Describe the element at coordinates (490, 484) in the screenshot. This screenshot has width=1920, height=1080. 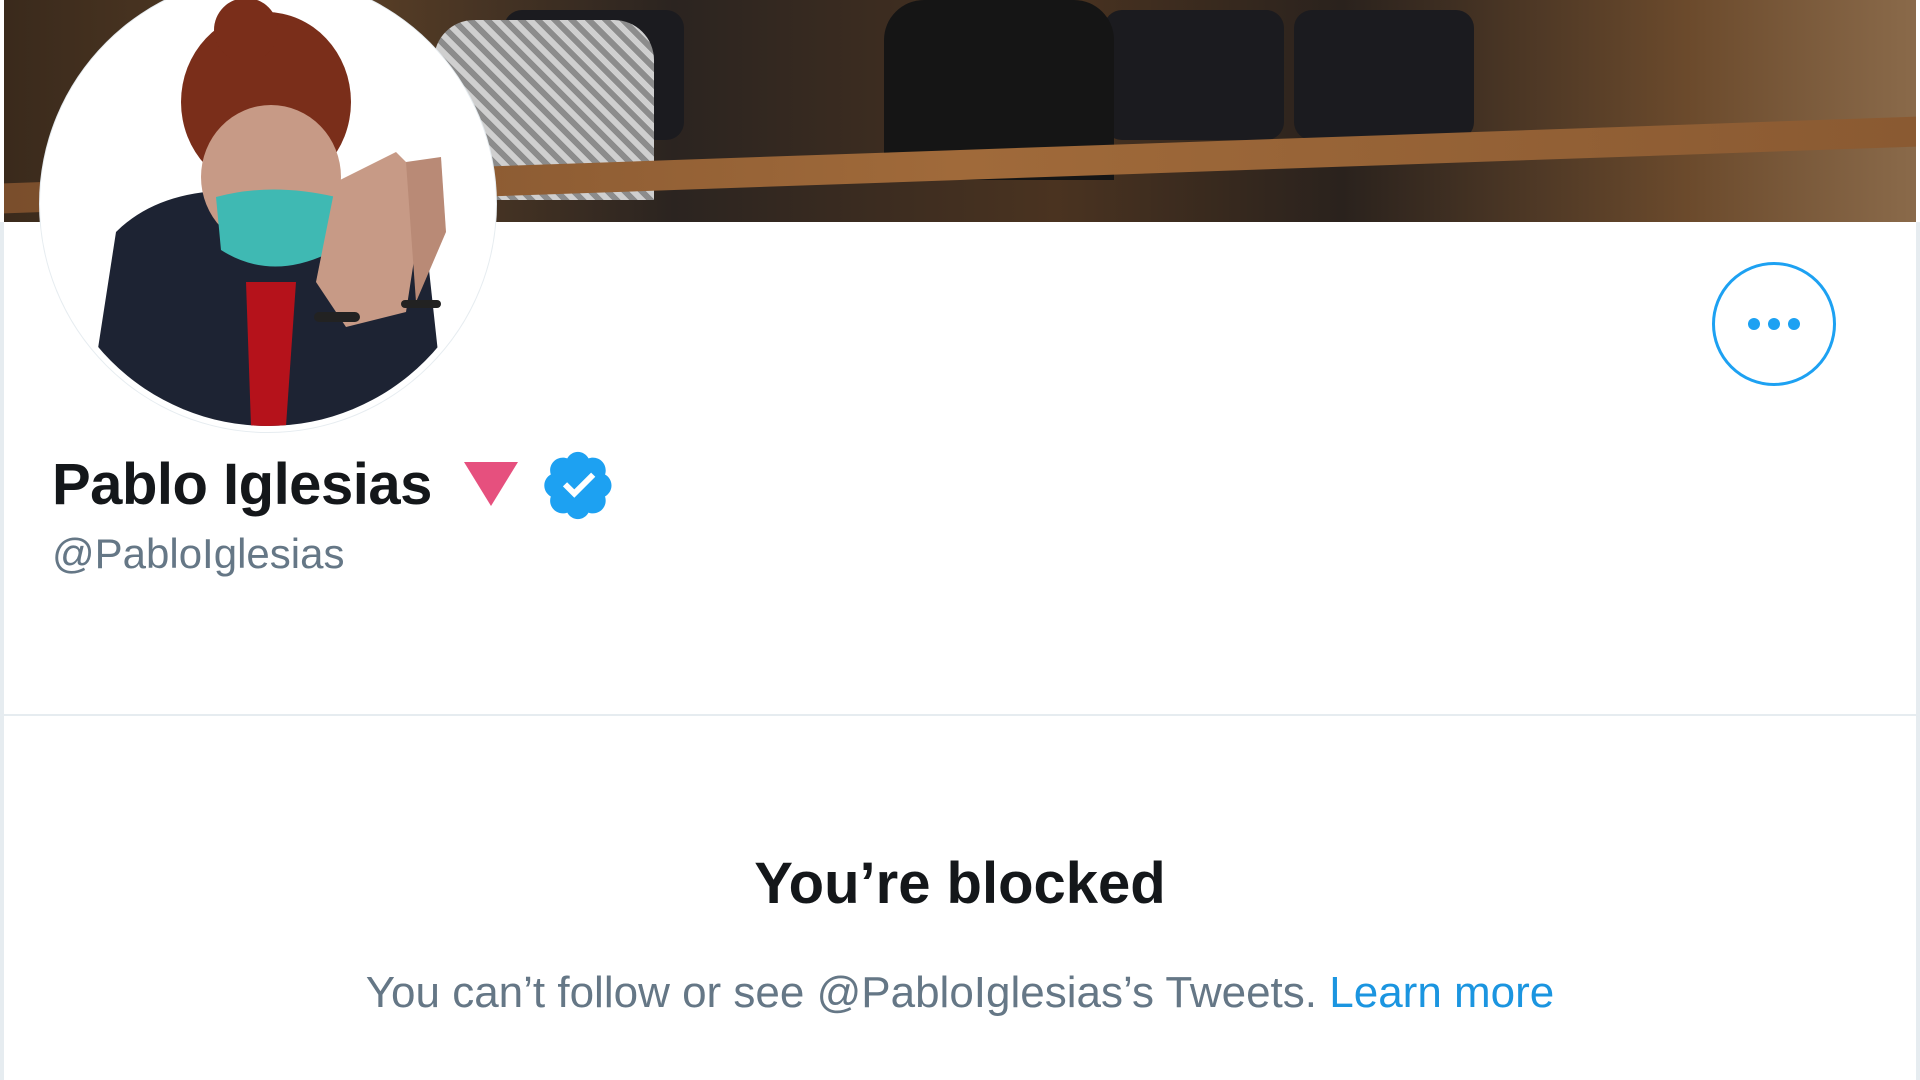
I see `red-triangle-down-icon` at that location.